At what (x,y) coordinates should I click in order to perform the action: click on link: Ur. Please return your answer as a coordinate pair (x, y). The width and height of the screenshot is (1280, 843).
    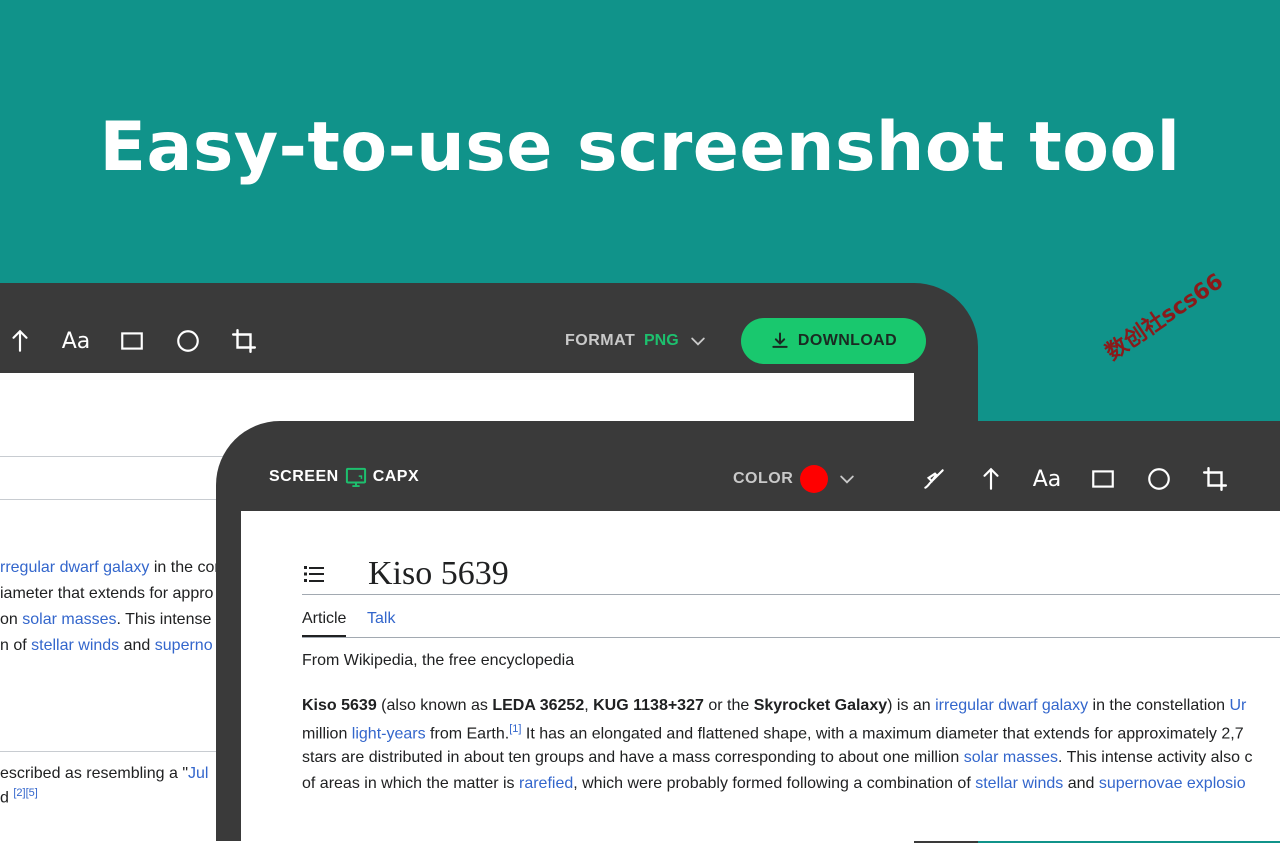
    Looking at the image, I should click on (1238, 705).